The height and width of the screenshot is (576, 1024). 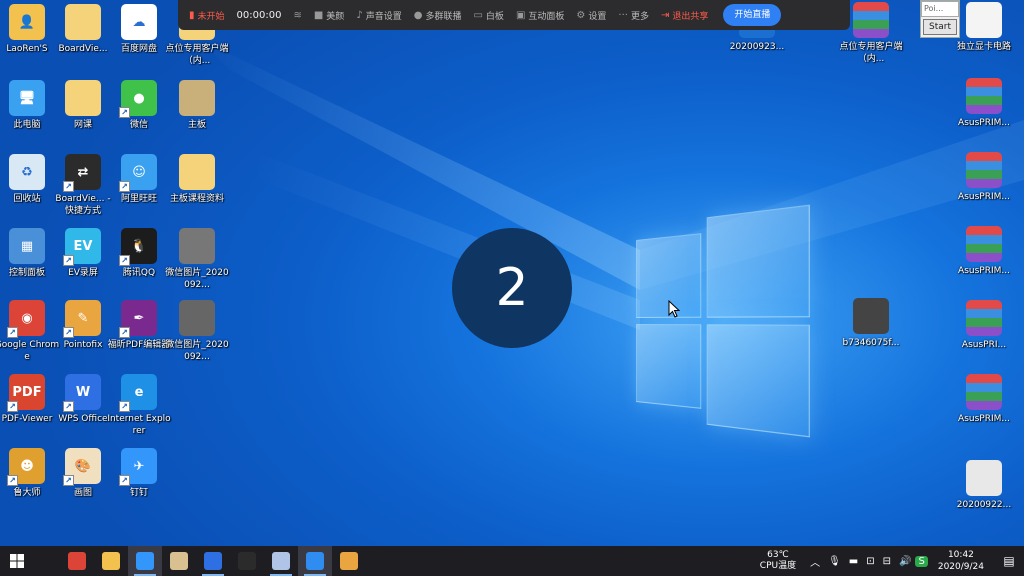 What do you see at coordinates (731, 321) in the screenshot?
I see `windows-logo-wallpaper` at bounding box center [731, 321].